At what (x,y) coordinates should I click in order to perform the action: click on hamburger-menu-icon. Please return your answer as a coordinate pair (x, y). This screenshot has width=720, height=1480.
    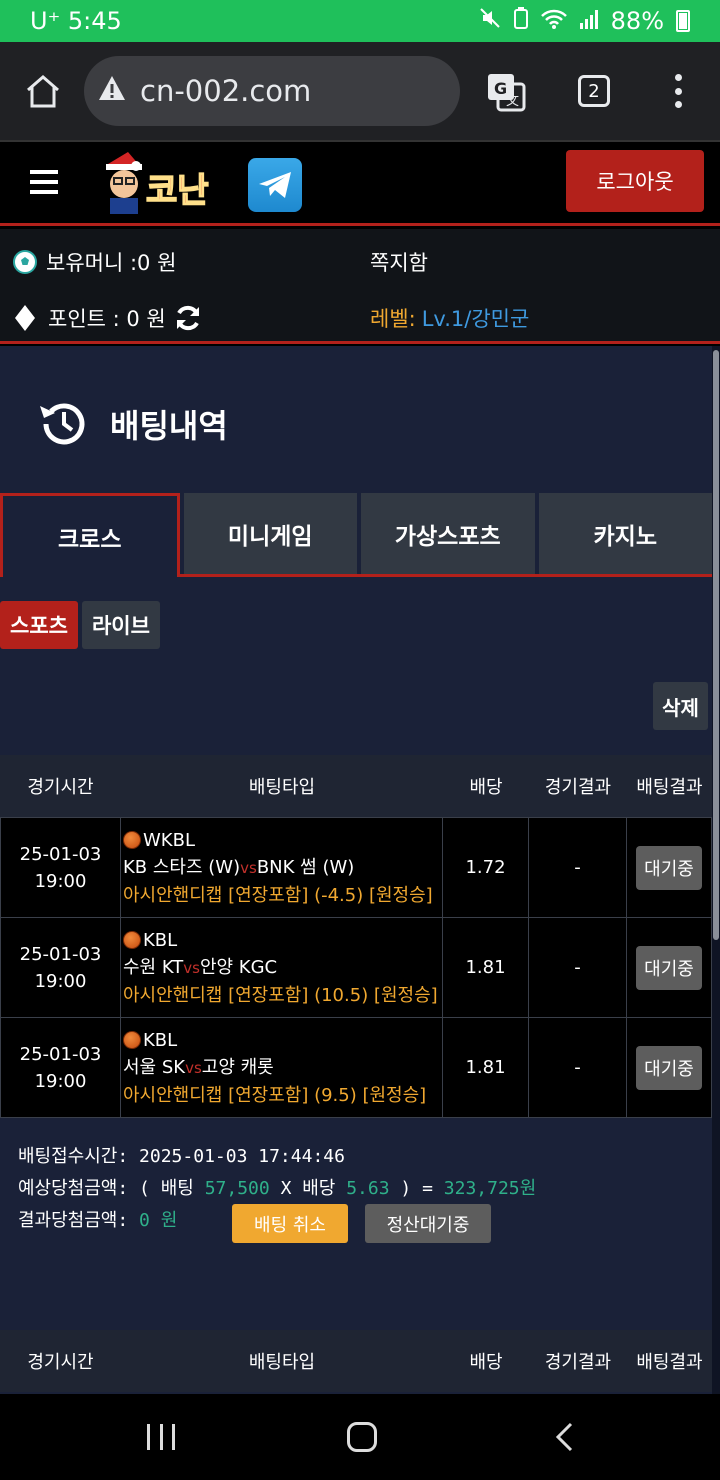
    Looking at the image, I should click on (44, 182).